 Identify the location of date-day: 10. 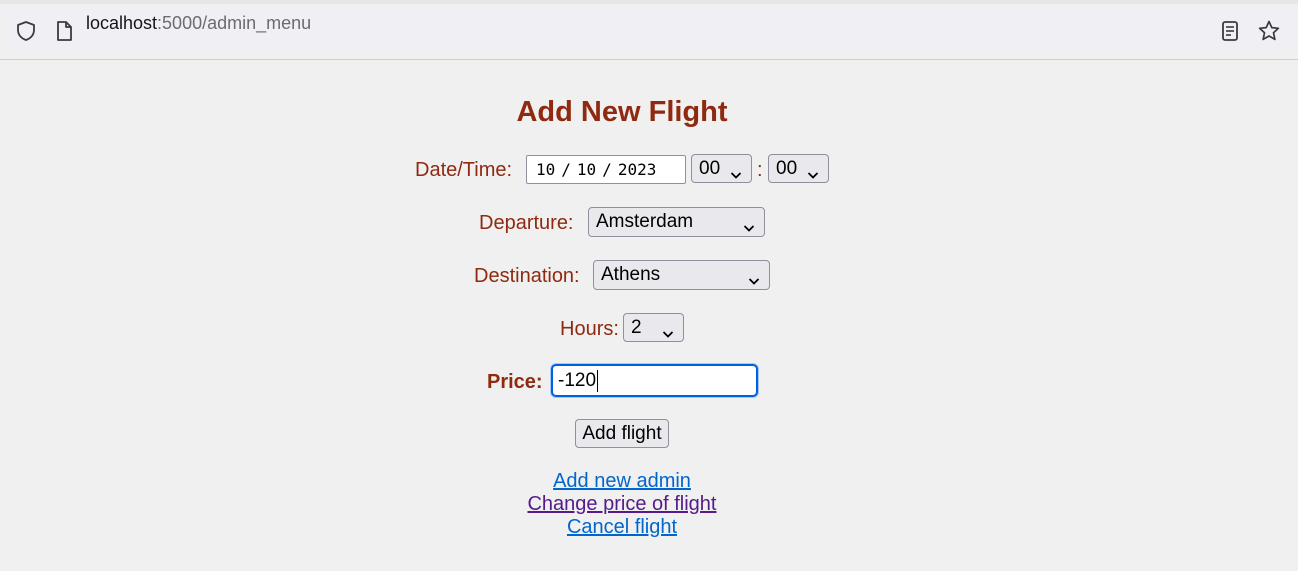
(586, 169).